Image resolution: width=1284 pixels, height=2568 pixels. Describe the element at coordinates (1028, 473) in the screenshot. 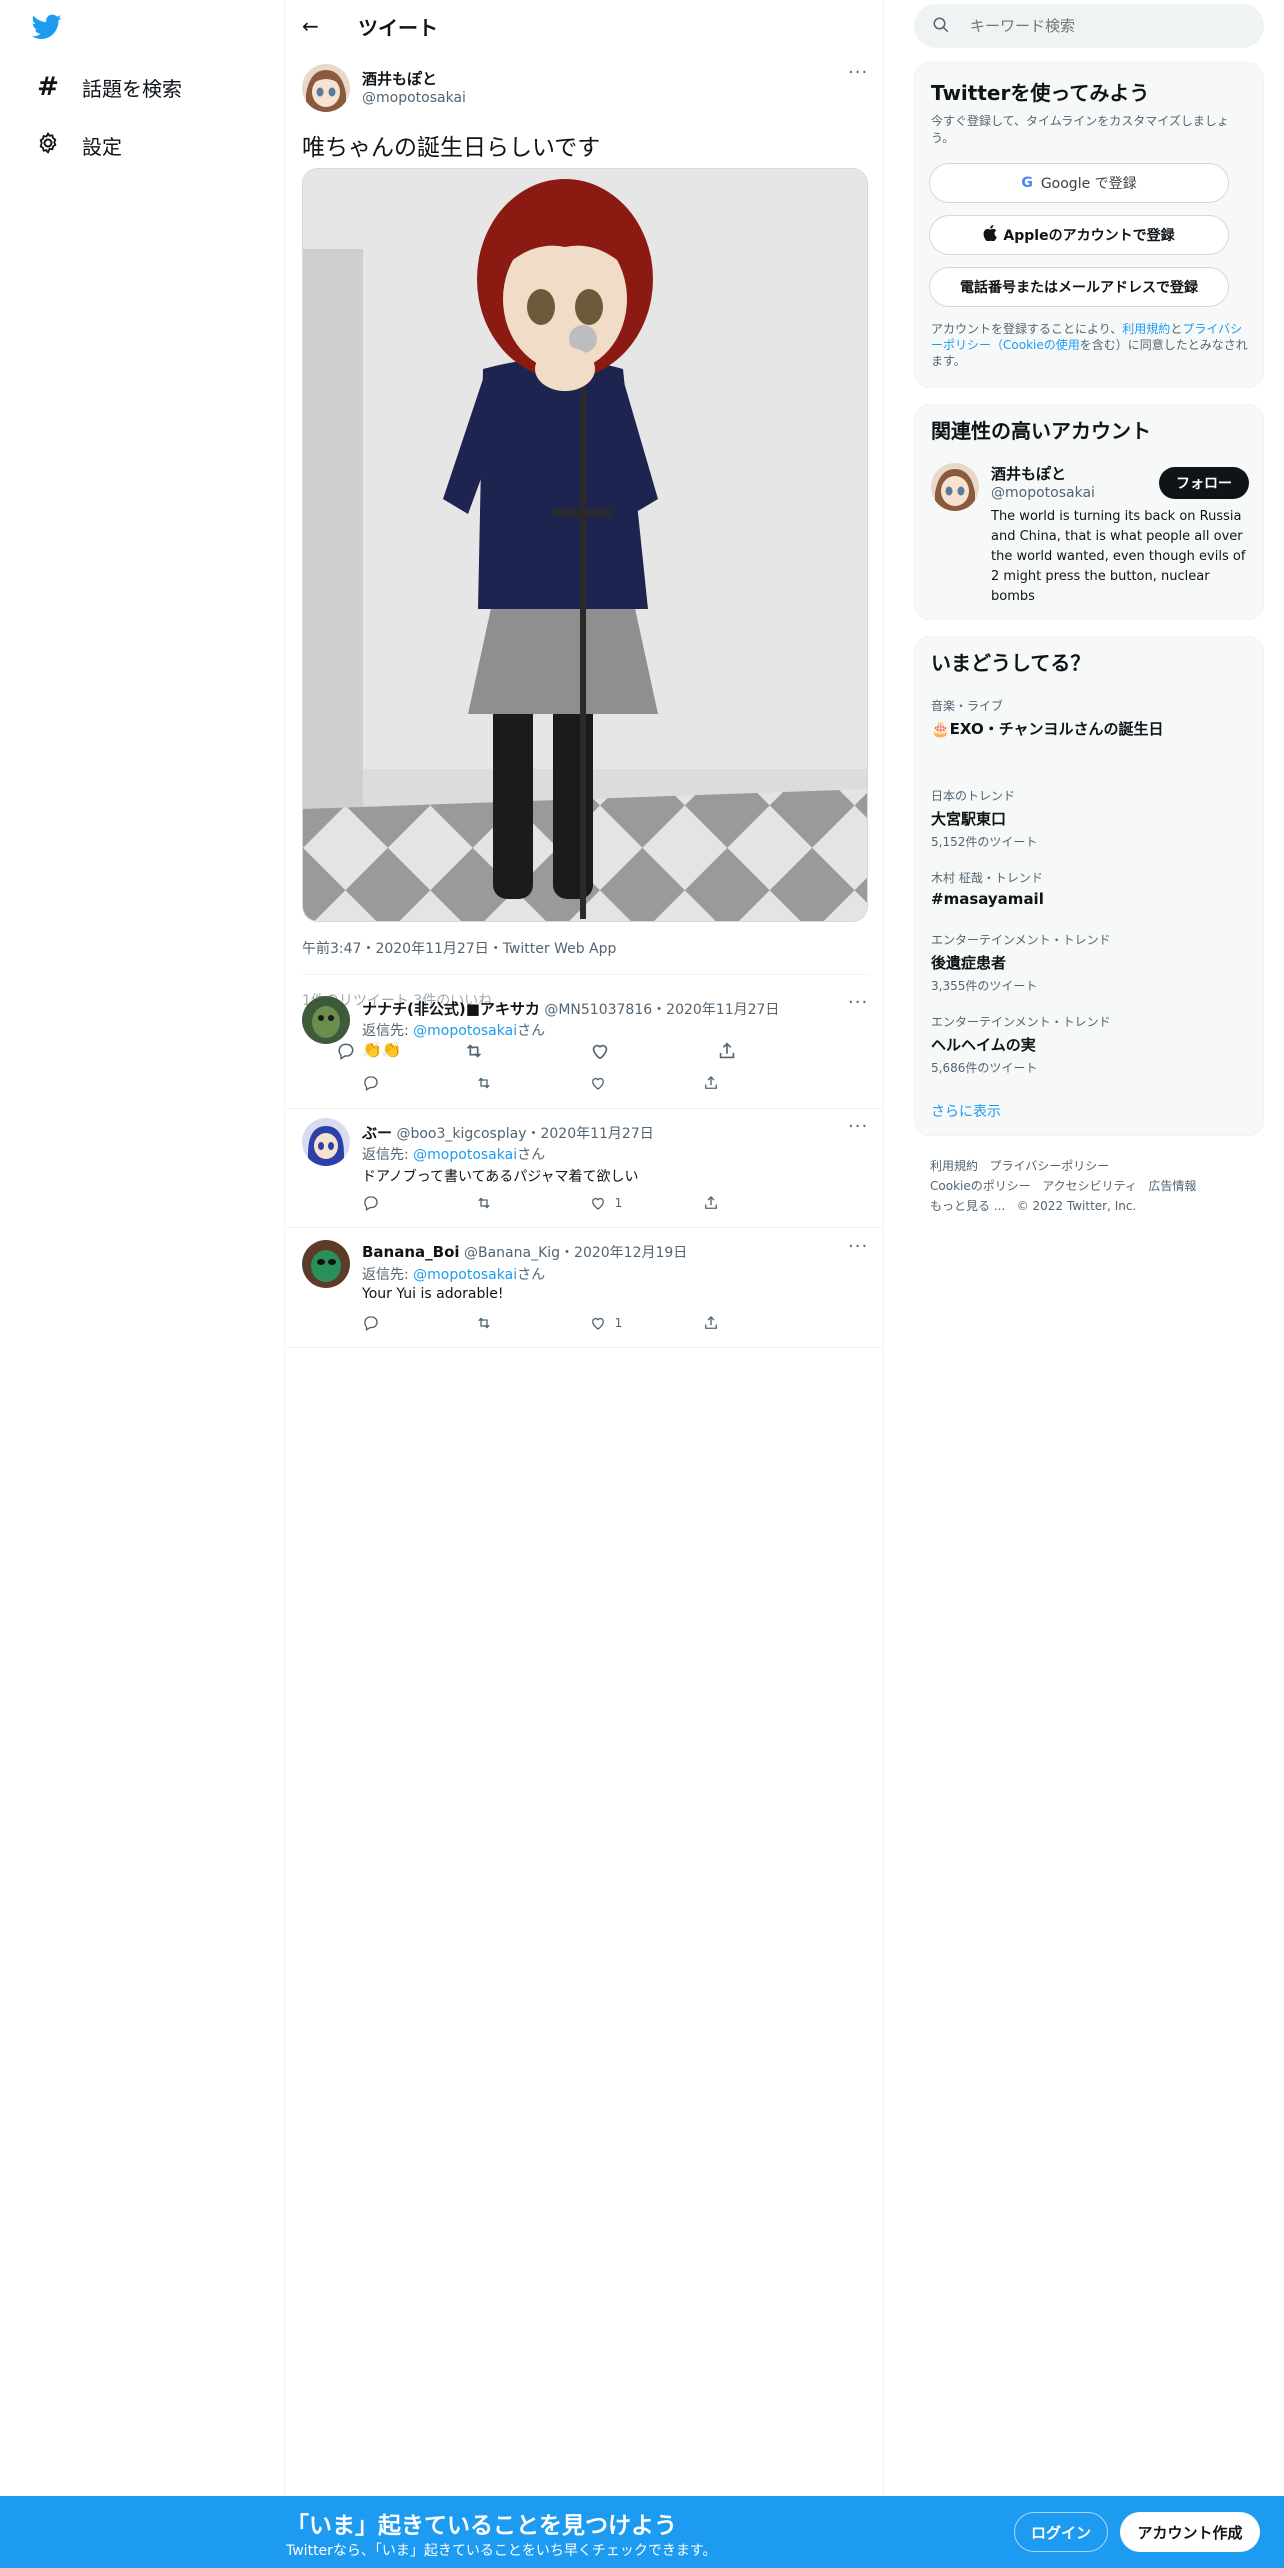

I see `relevant-name: 酒井もぽと` at that location.